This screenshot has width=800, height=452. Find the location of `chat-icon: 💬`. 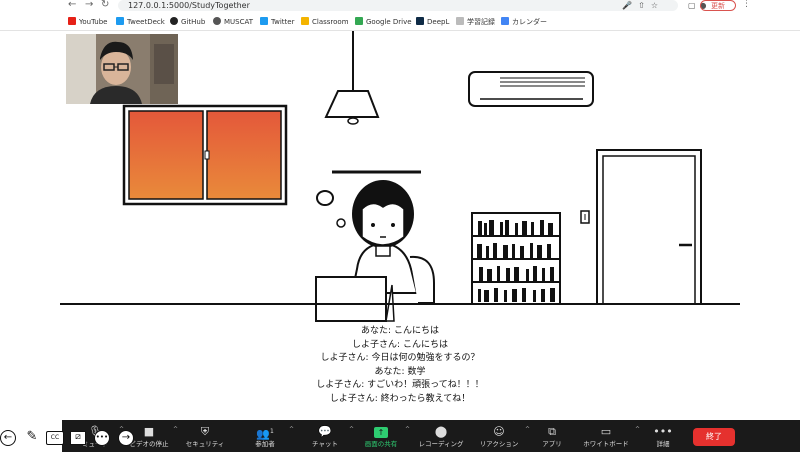

chat-icon: 💬 is located at coordinates (325, 431).